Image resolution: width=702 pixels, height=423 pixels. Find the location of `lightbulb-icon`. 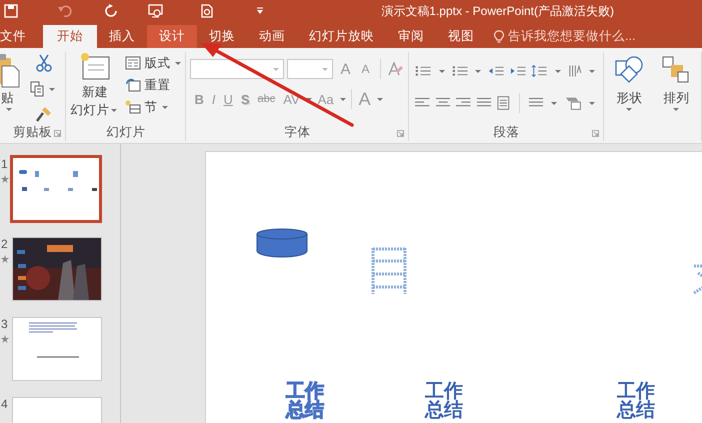

lightbulb-icon is located at coordinates (499, 37).